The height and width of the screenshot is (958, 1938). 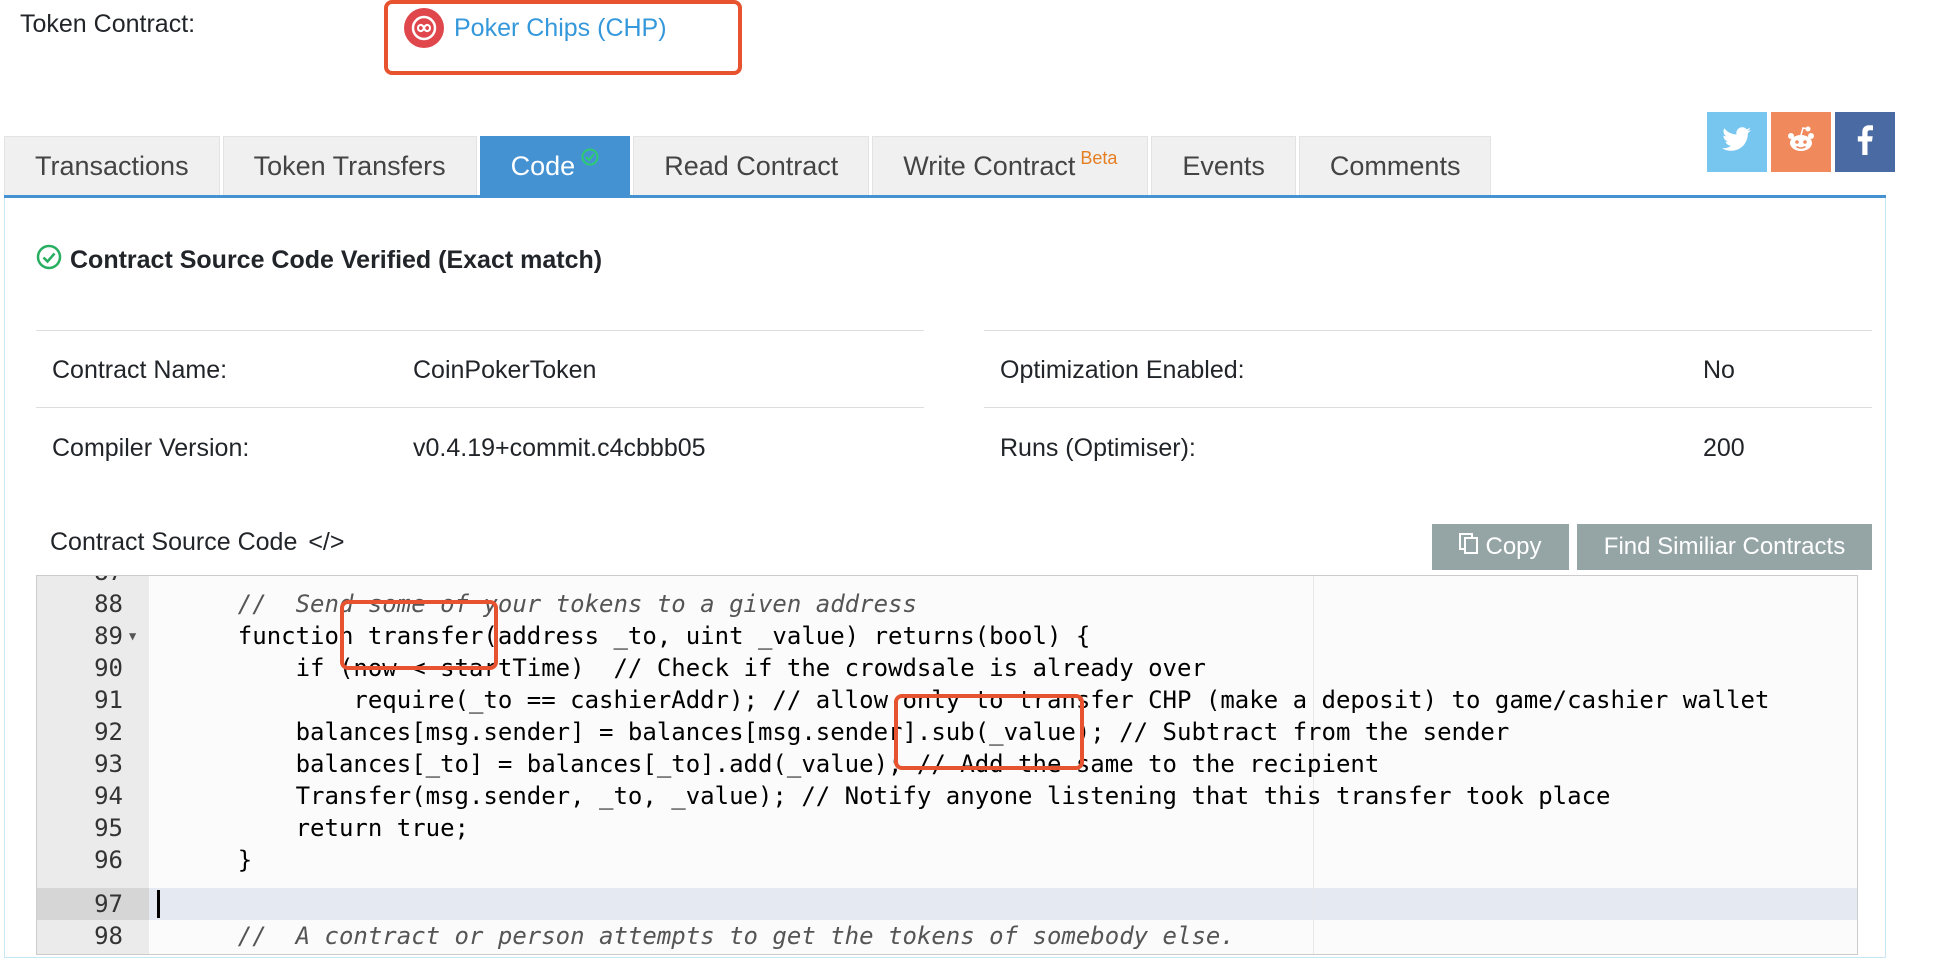 I want to click on tab-events: Events, so click(x=1223, y=166).